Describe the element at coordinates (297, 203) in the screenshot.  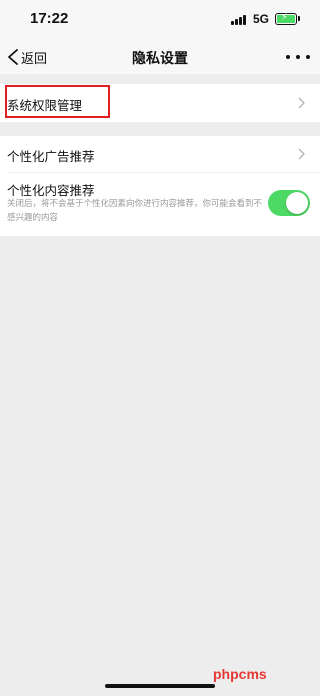
I see `toggle-knob` at that location.